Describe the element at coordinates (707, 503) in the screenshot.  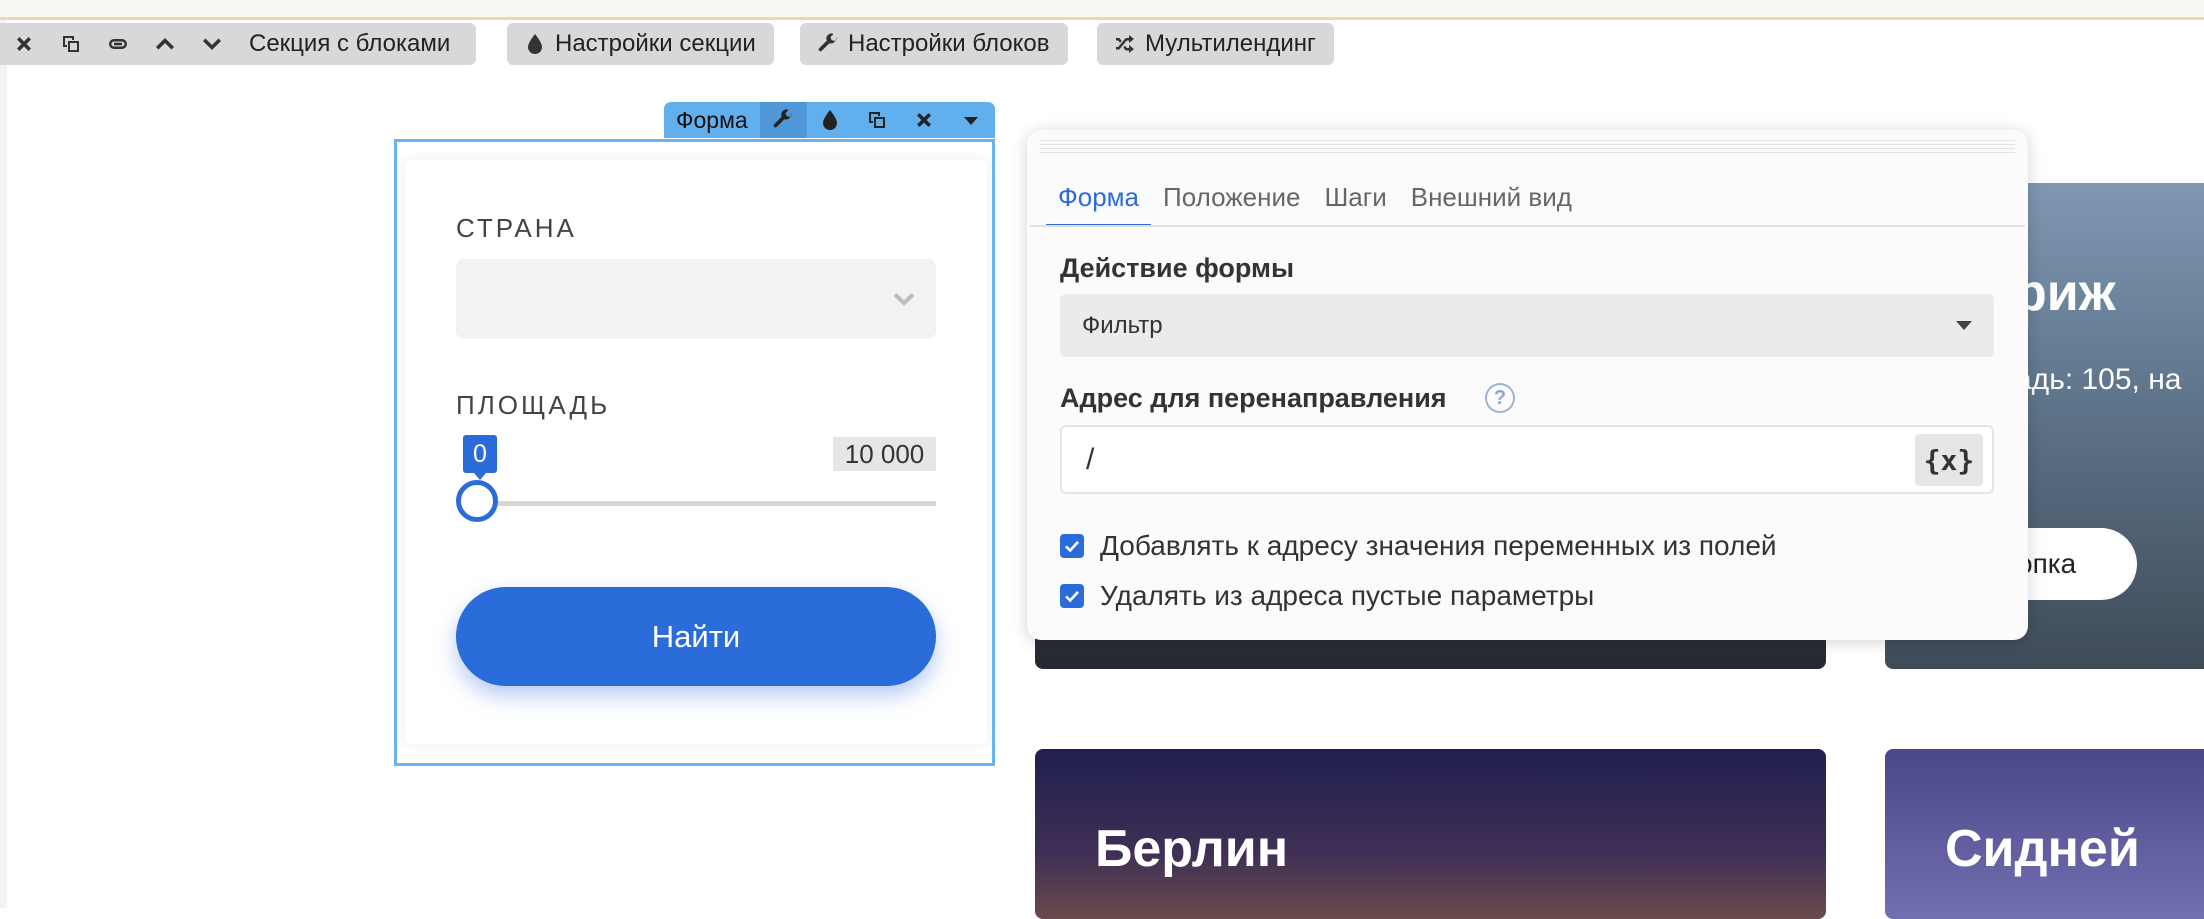
I see `slider-track` at that location.